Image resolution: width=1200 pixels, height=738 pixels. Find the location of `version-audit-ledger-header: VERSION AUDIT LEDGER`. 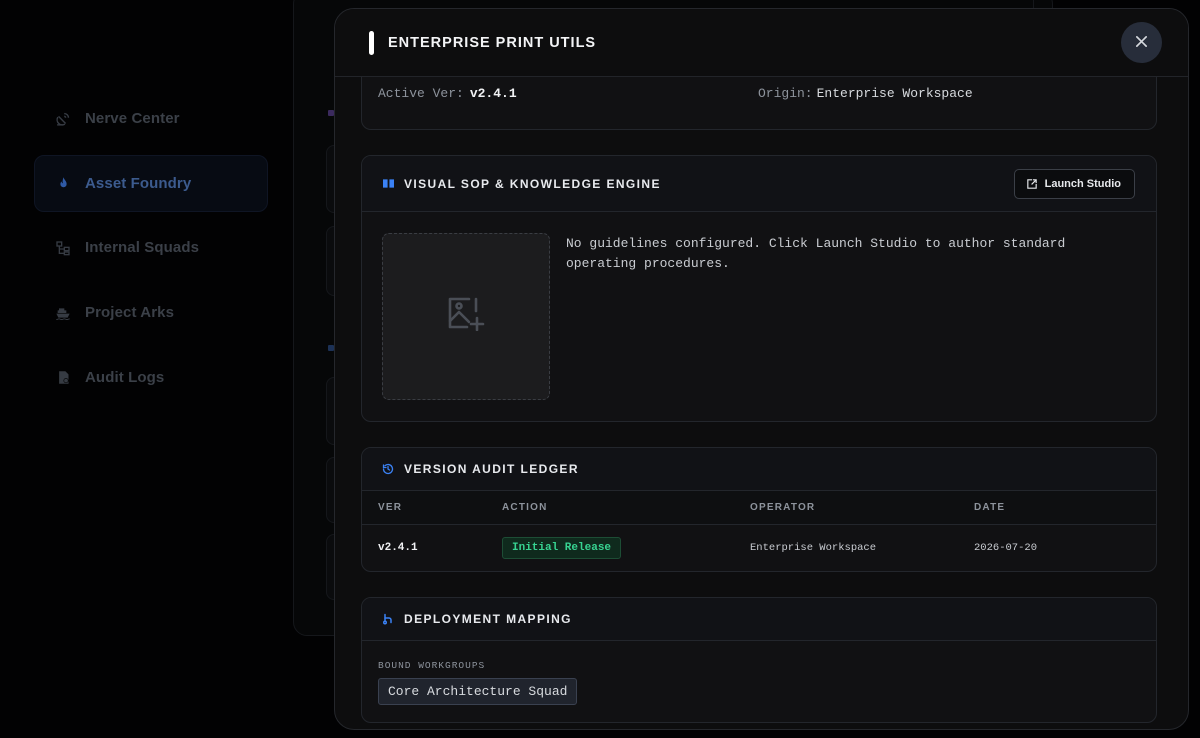

version-audit-ledger-header: VERSION AUDIT LEDGER is located at coordinates (759, 469).